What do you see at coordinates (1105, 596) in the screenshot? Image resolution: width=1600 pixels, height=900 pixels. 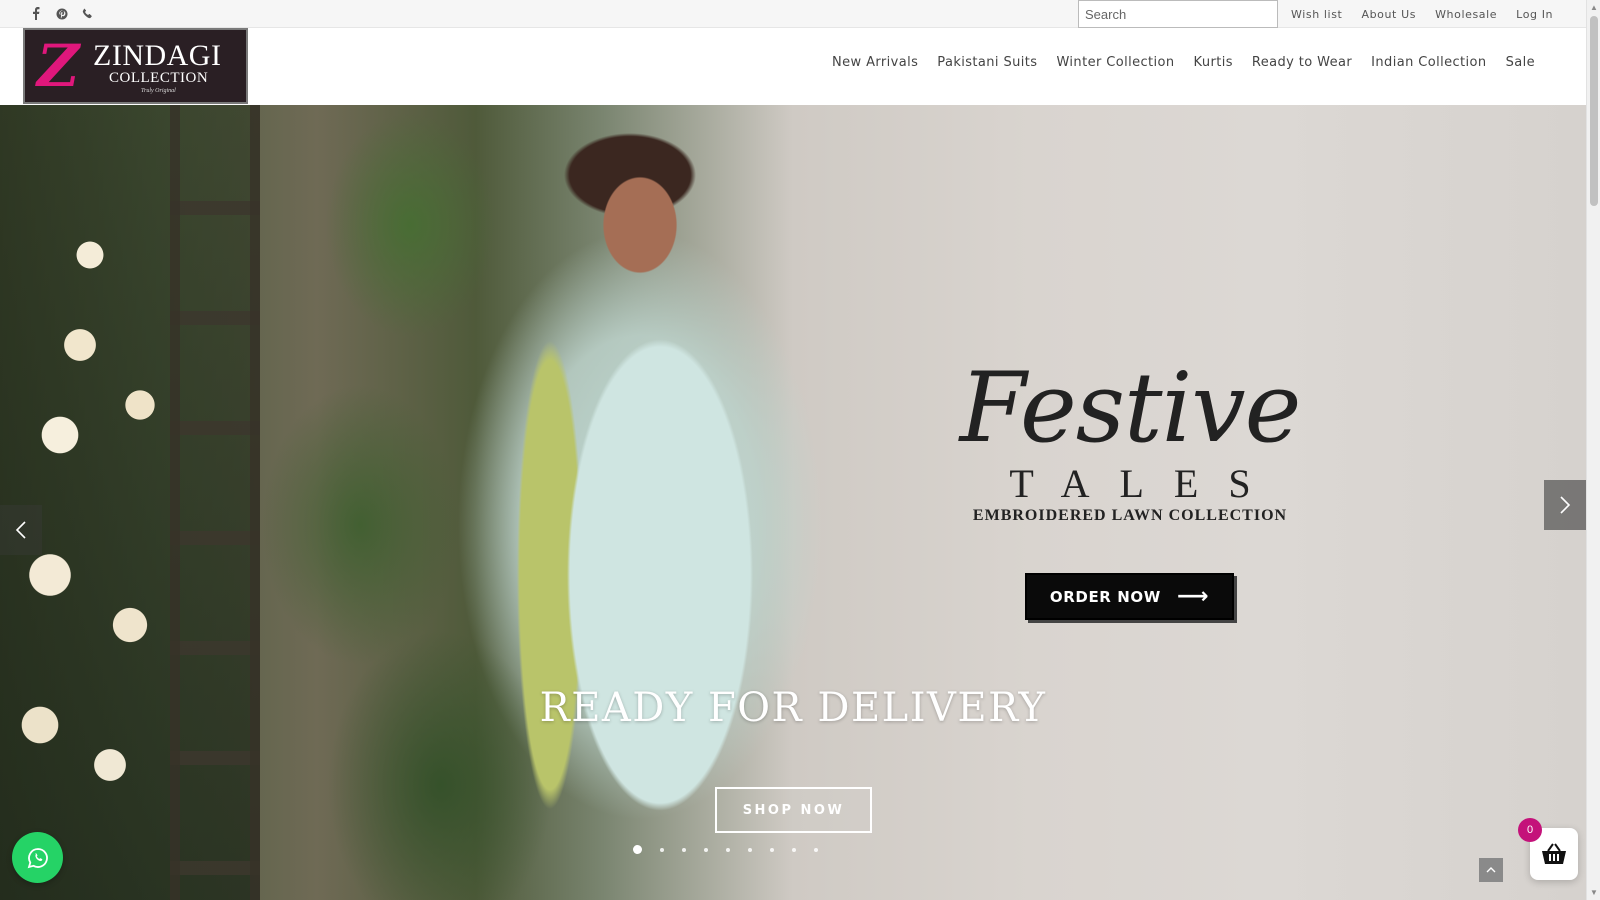 I see `order-now-label: ORDER NOW` at bounding box center [1105, 596].